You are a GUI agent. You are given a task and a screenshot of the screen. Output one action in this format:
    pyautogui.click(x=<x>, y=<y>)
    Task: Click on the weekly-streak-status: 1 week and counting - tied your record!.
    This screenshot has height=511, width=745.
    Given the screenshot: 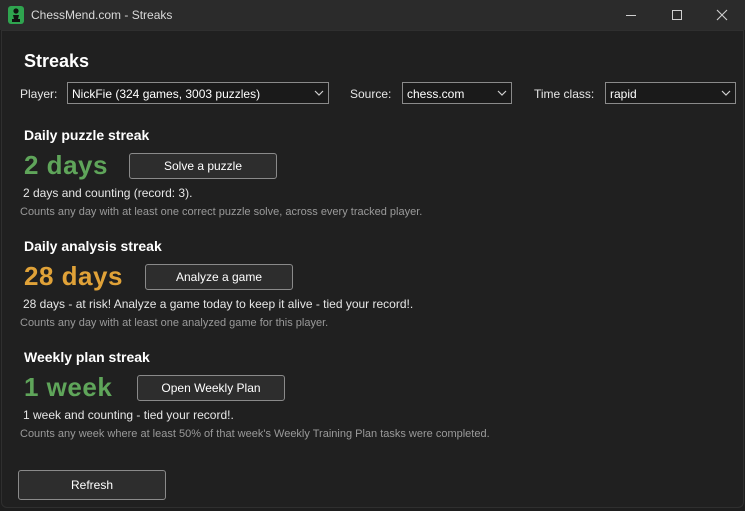 What is the action you would take?
    pyautogui.click(x=128, y=415)
    